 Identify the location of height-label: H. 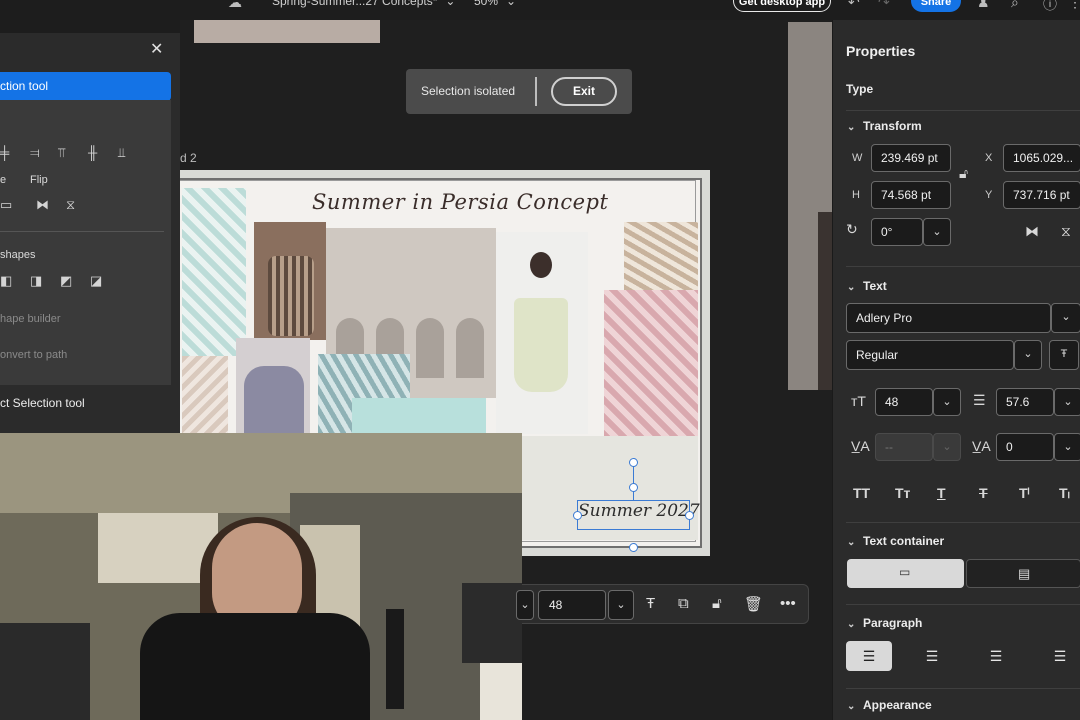
(856, 195).